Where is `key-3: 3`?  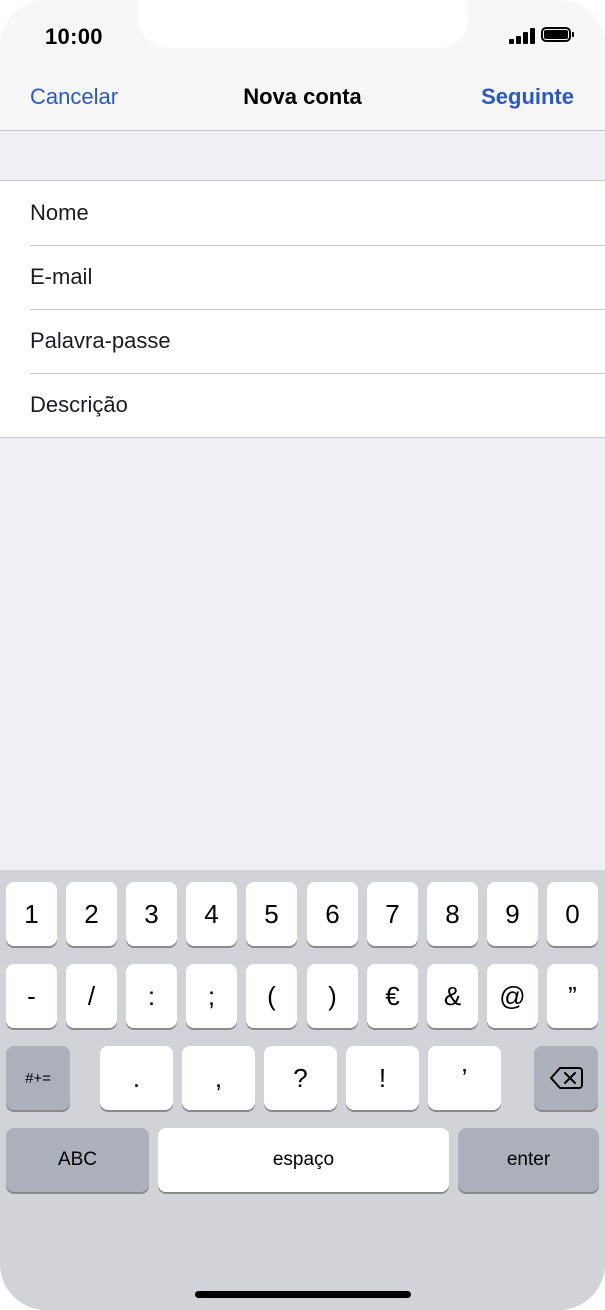 key-3: 3 is located at coordinates (151, 914).